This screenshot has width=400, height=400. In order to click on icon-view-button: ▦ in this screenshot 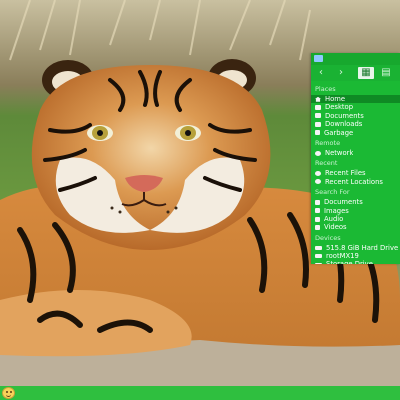, I will do `click(366, 73)`.